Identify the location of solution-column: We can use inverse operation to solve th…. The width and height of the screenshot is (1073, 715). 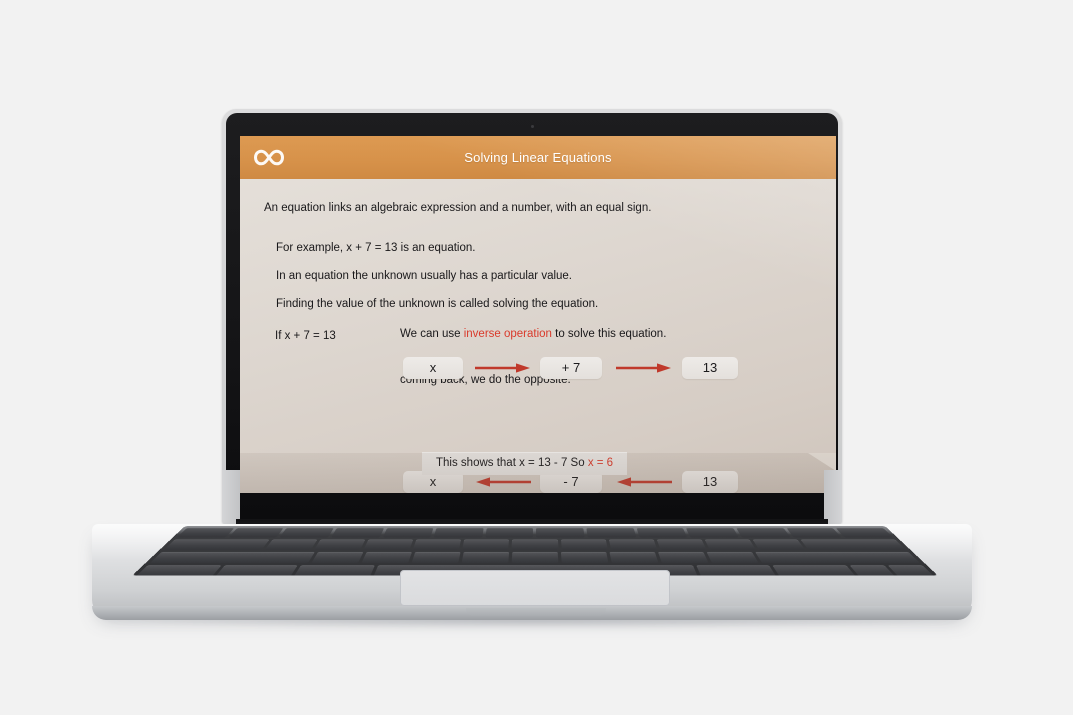
(610, 410).